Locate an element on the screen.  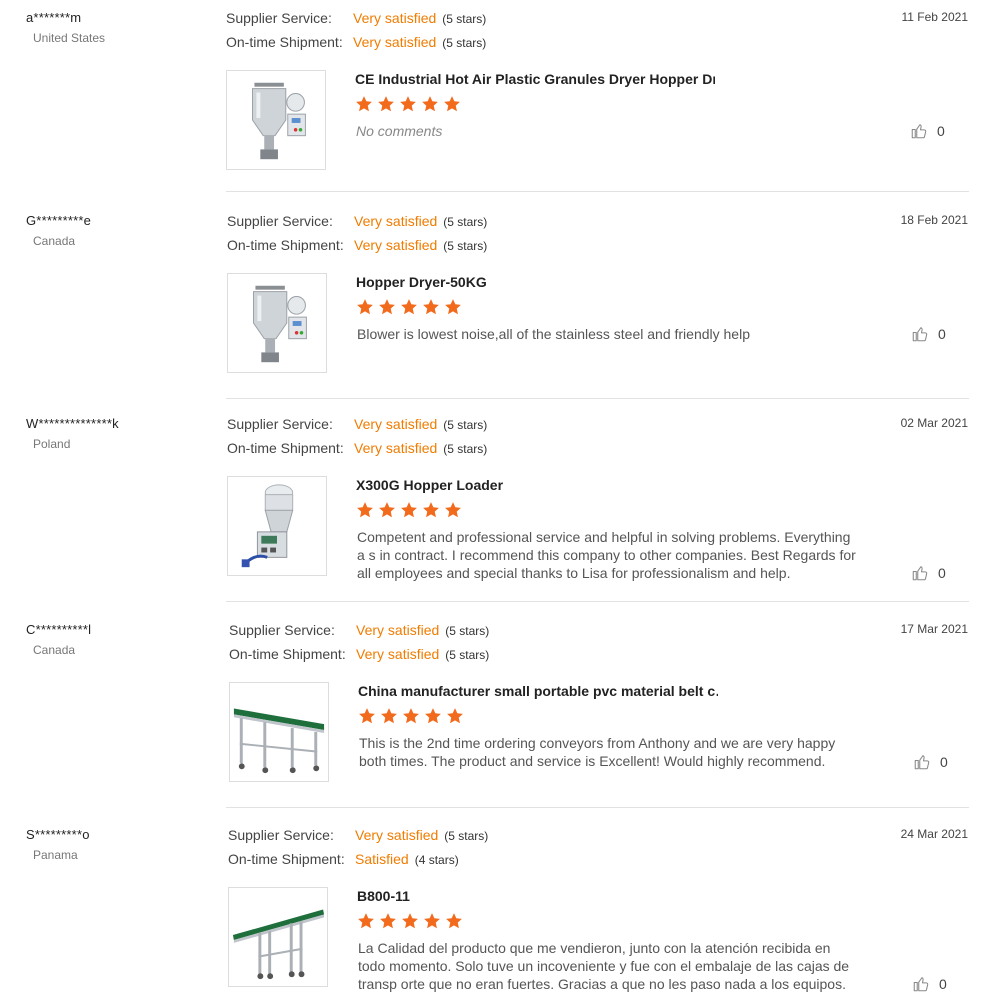
belt-conveyor-image is located at coordinates (279, 732).